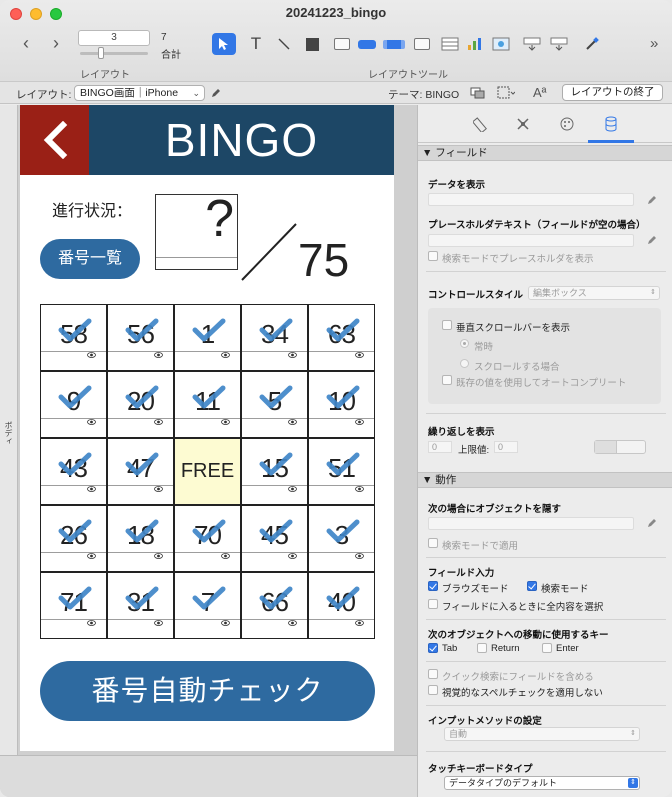 This screenshot has height=797, width=672. What do you see at coordinates (274, 471) in the screenshot?
I see `bingo-cell: 15` at bounding box center [274, 471].